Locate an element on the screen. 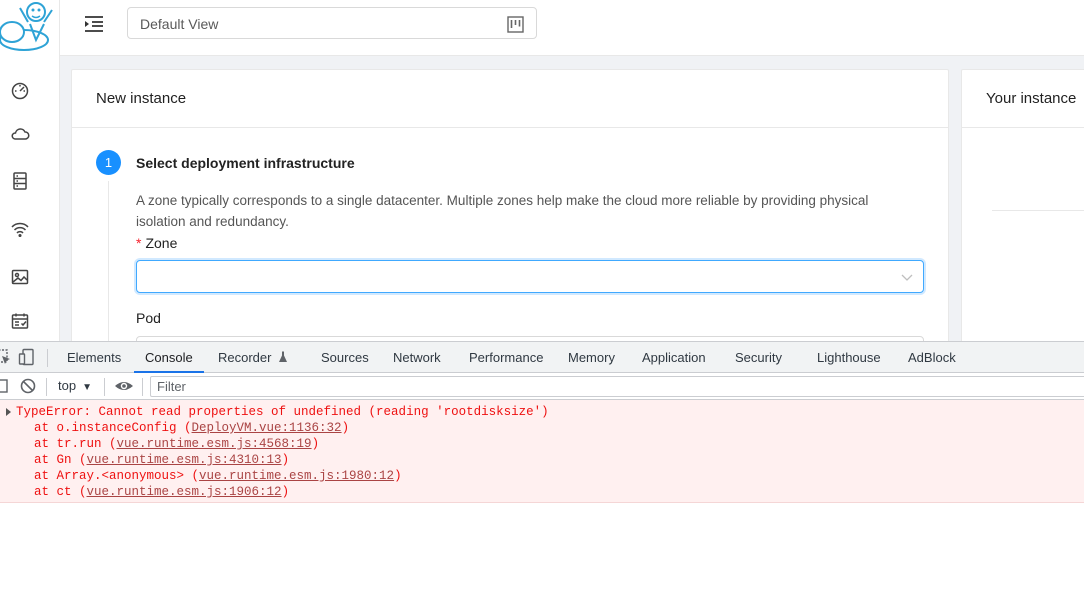  zone-select is located at coordinates (530, 276).